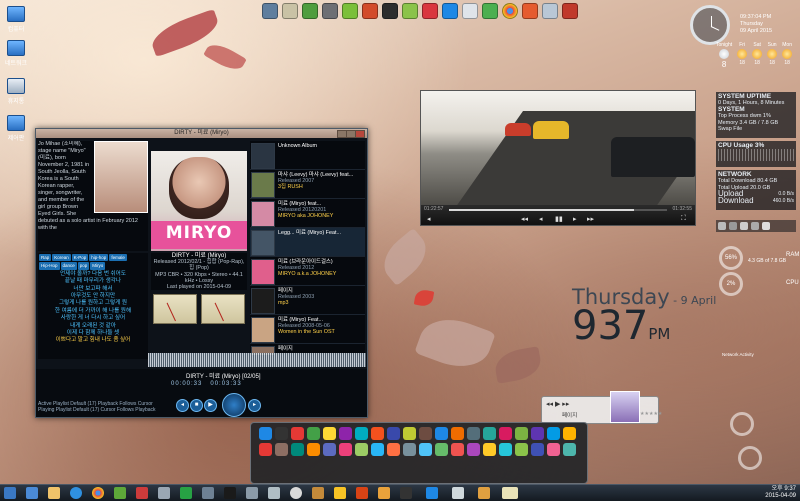 The image size is (800, 501). I want to click on video-frame, so click(558, 148).